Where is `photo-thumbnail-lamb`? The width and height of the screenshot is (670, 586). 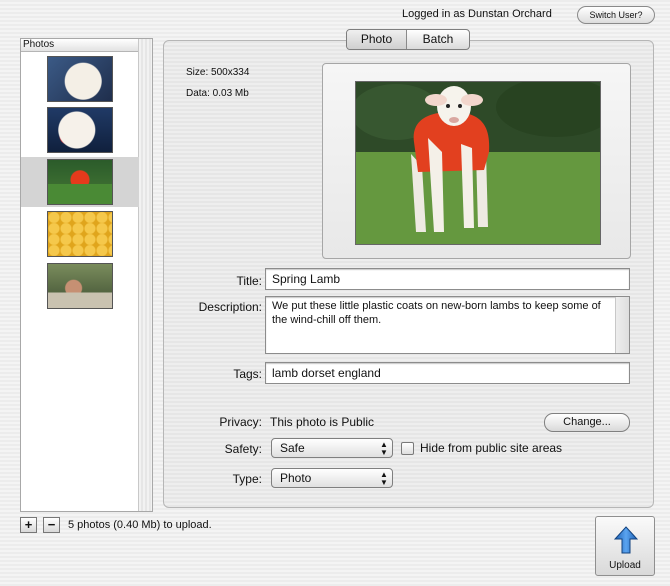
photo-thumbnail-lamb is located at coordinates (80, 182).